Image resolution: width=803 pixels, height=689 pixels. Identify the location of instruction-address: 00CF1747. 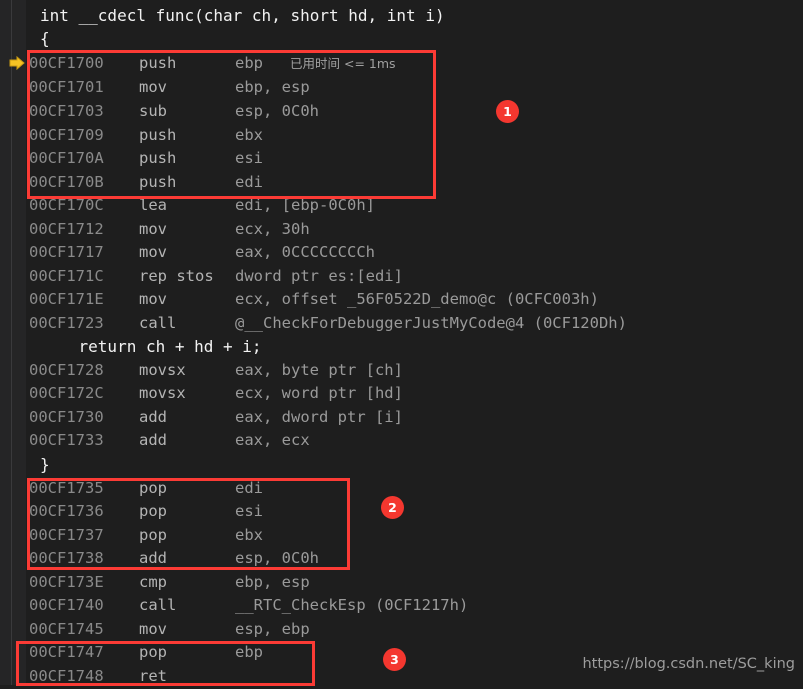
(66, 652).